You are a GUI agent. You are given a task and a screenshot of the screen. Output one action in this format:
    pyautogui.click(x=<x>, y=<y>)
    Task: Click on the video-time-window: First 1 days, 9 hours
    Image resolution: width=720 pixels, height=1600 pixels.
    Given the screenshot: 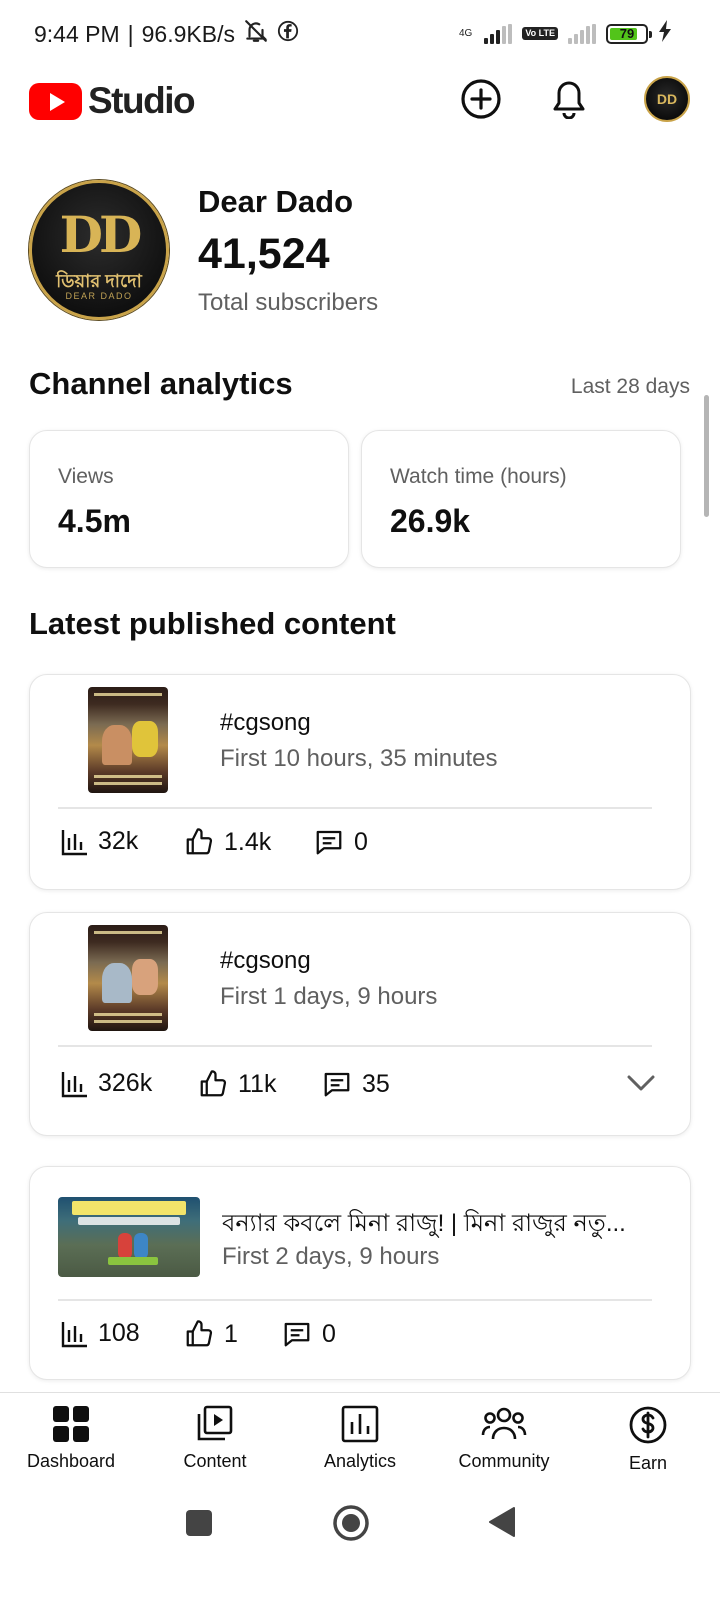 What is the action you would take?
    pyautogui.click(x=329, y=996)
    